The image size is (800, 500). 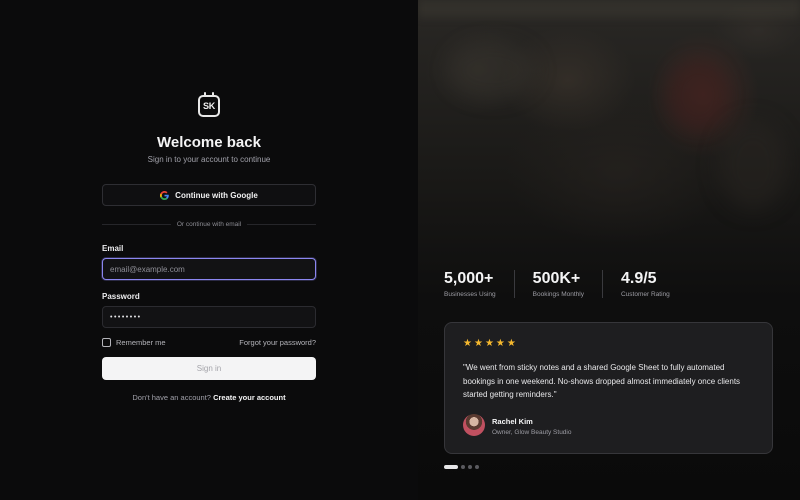 I want to click on remember-me: Remember me, so click(x=134, y=342).